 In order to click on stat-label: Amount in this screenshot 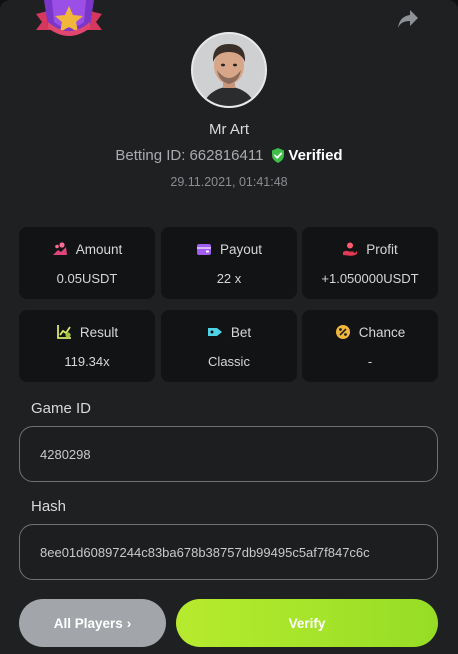, I will do `click(99, 249)`.